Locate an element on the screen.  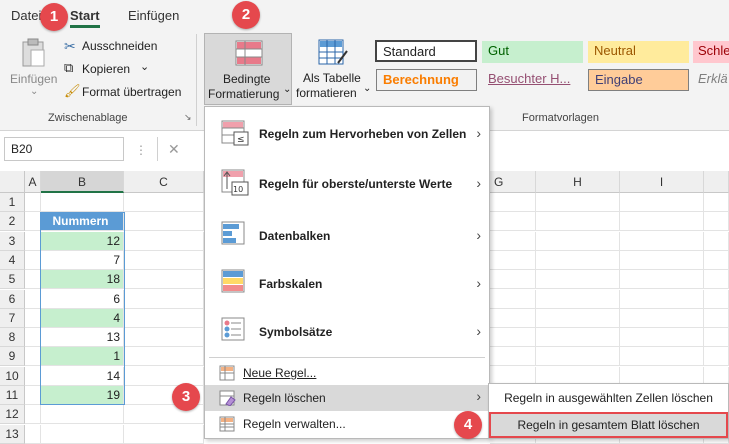
copy-button: ⧉ Kopieren ⌄ is located at coordinates (129, 69).